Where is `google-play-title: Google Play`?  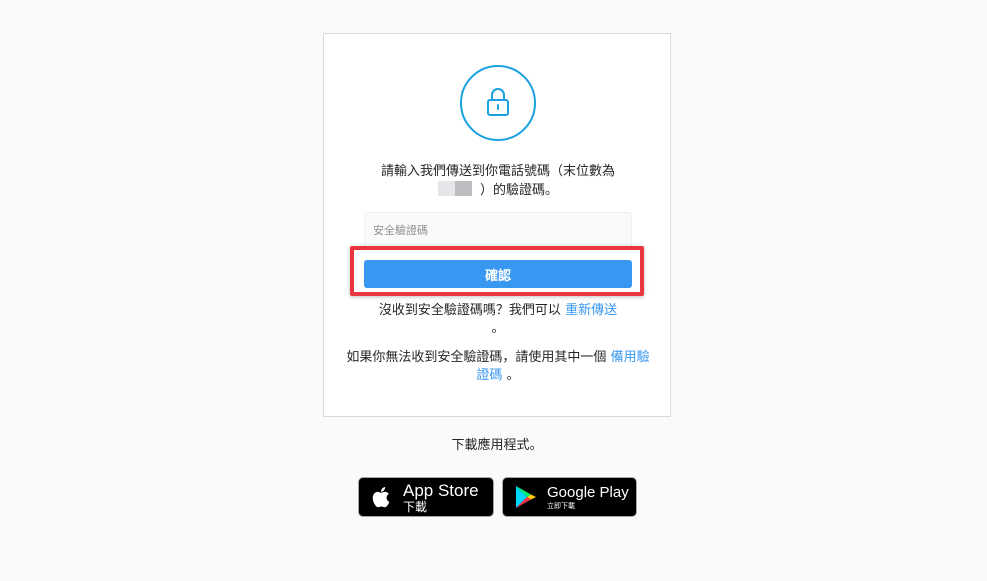
google-play-title: Google Play is located at coordinates (588, 492).